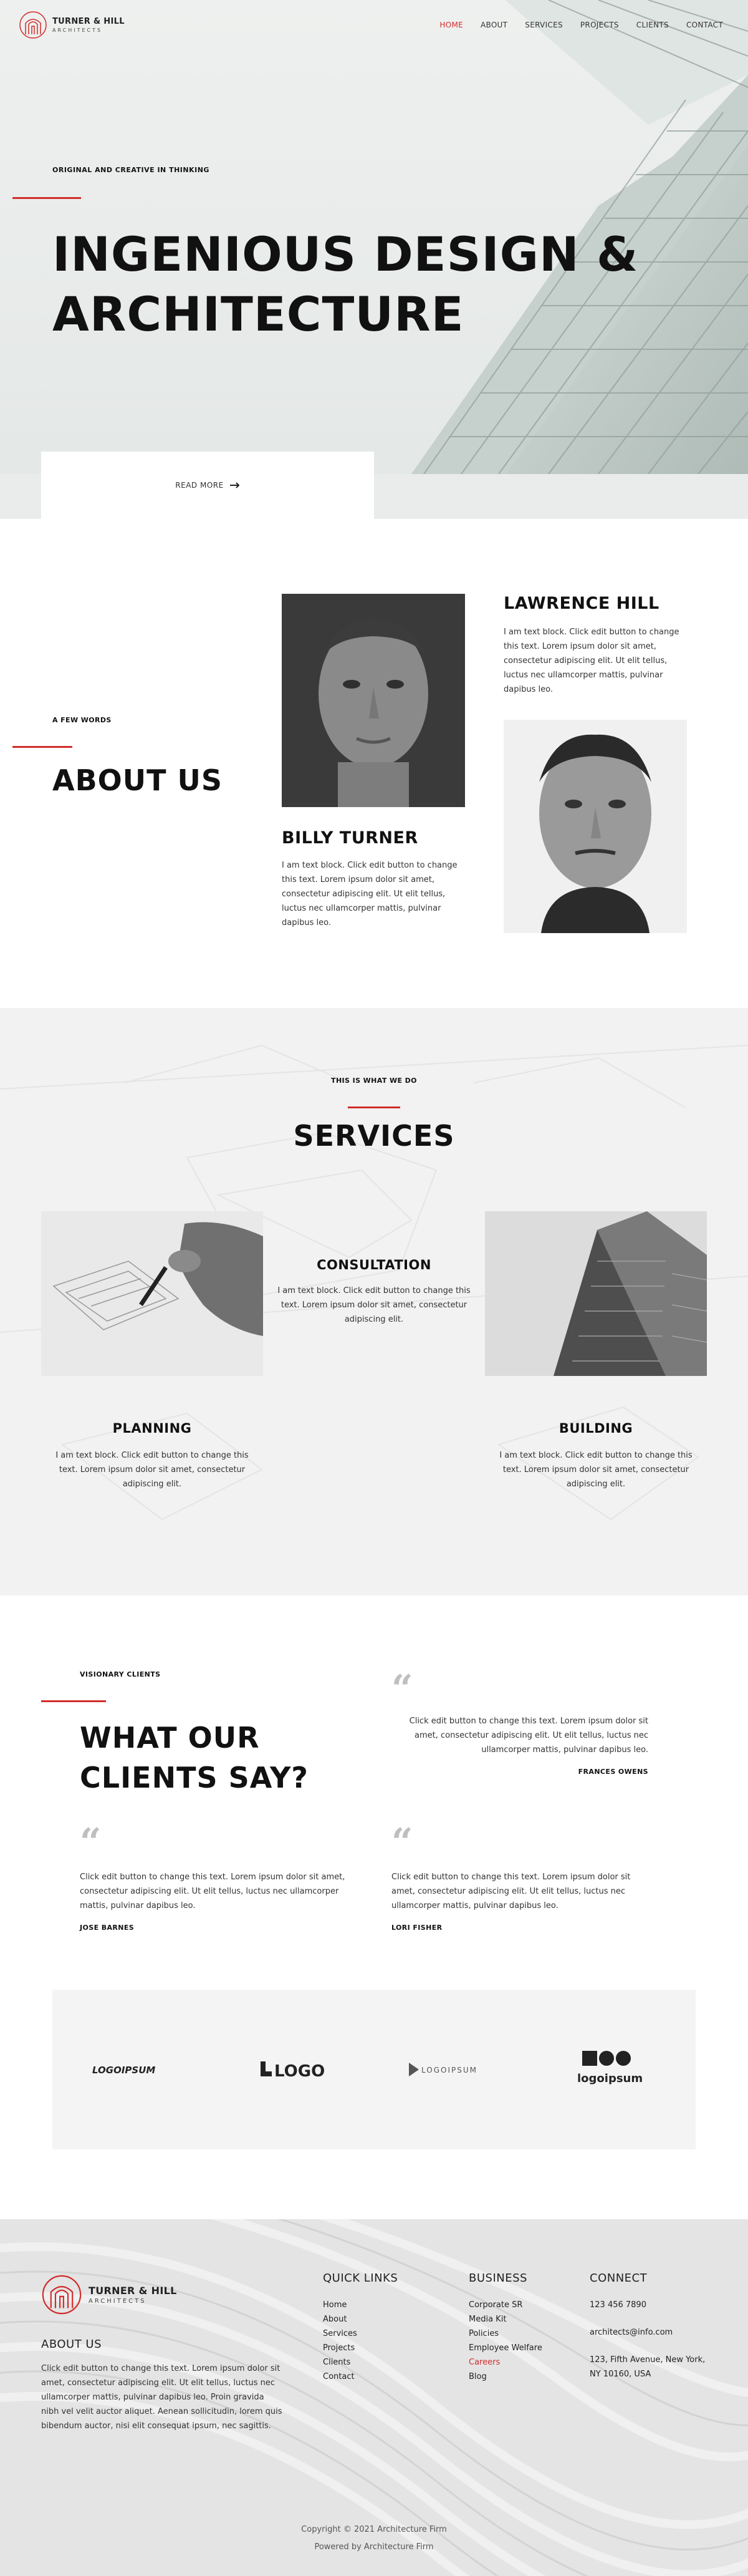 Image resolution: width=748 pixels, height=2576 pixels. What do you see at coordinates (42, 747) in the screenshot?
I see `about-red-accent-line` at bounding box center [42, 747].